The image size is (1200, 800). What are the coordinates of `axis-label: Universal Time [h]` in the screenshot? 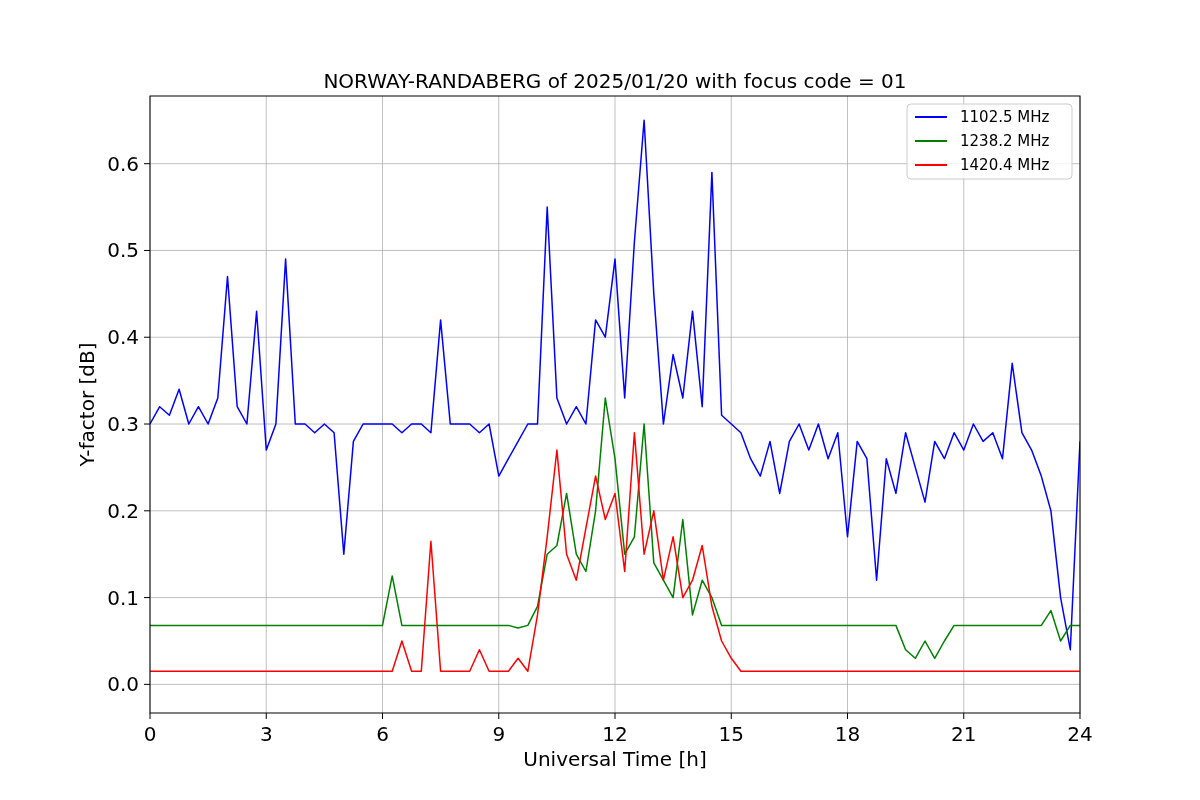 It's located at (615, 759).